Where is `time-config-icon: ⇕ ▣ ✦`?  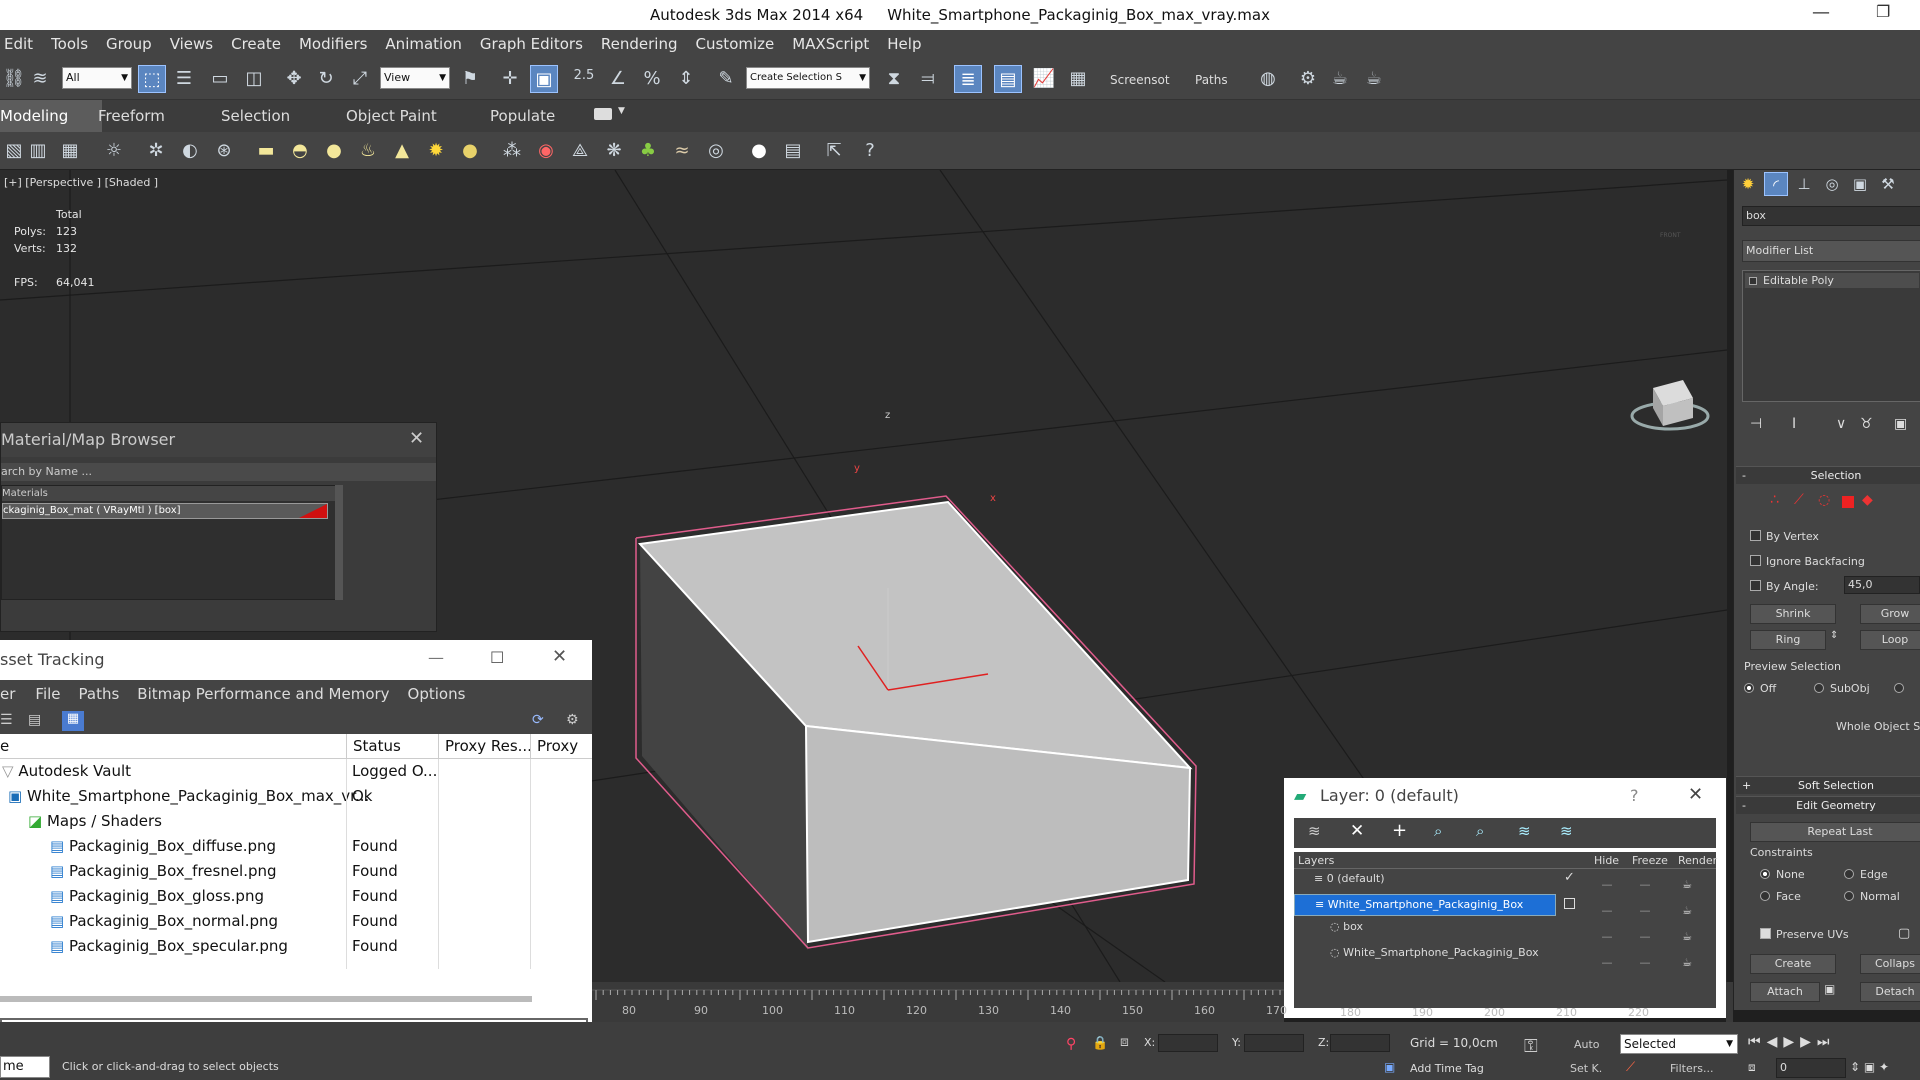 time-config-icon: ⇕ ▣ ✦ is located at coordinates (1869, 1067).